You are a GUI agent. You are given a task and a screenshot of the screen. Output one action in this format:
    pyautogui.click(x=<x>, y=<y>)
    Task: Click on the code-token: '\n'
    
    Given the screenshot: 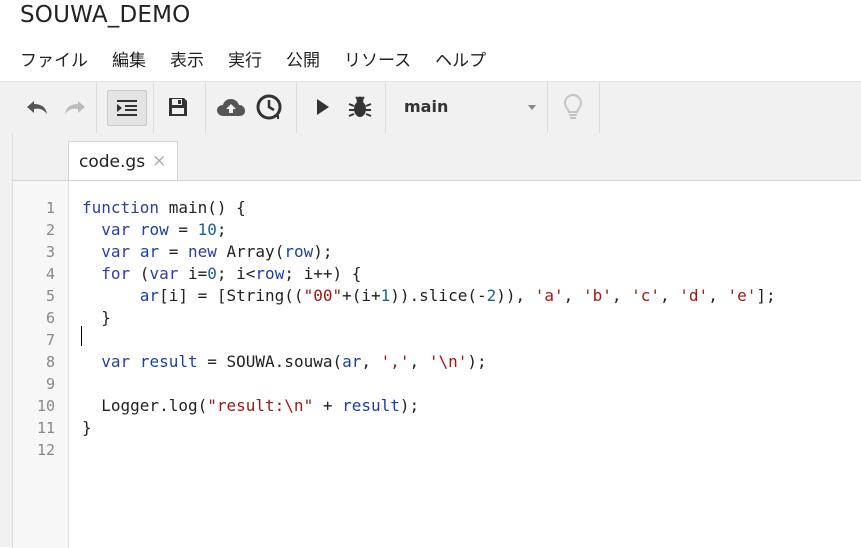 What is the action you would take?
    pyautogui.click(x=448, y=361)
    